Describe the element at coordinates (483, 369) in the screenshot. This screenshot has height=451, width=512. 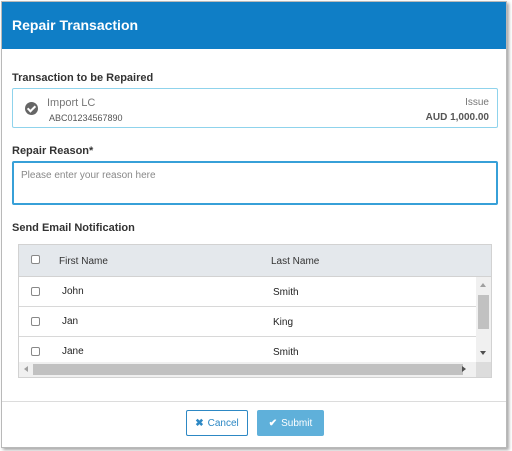
I see `scrollbar-corner` at that location.